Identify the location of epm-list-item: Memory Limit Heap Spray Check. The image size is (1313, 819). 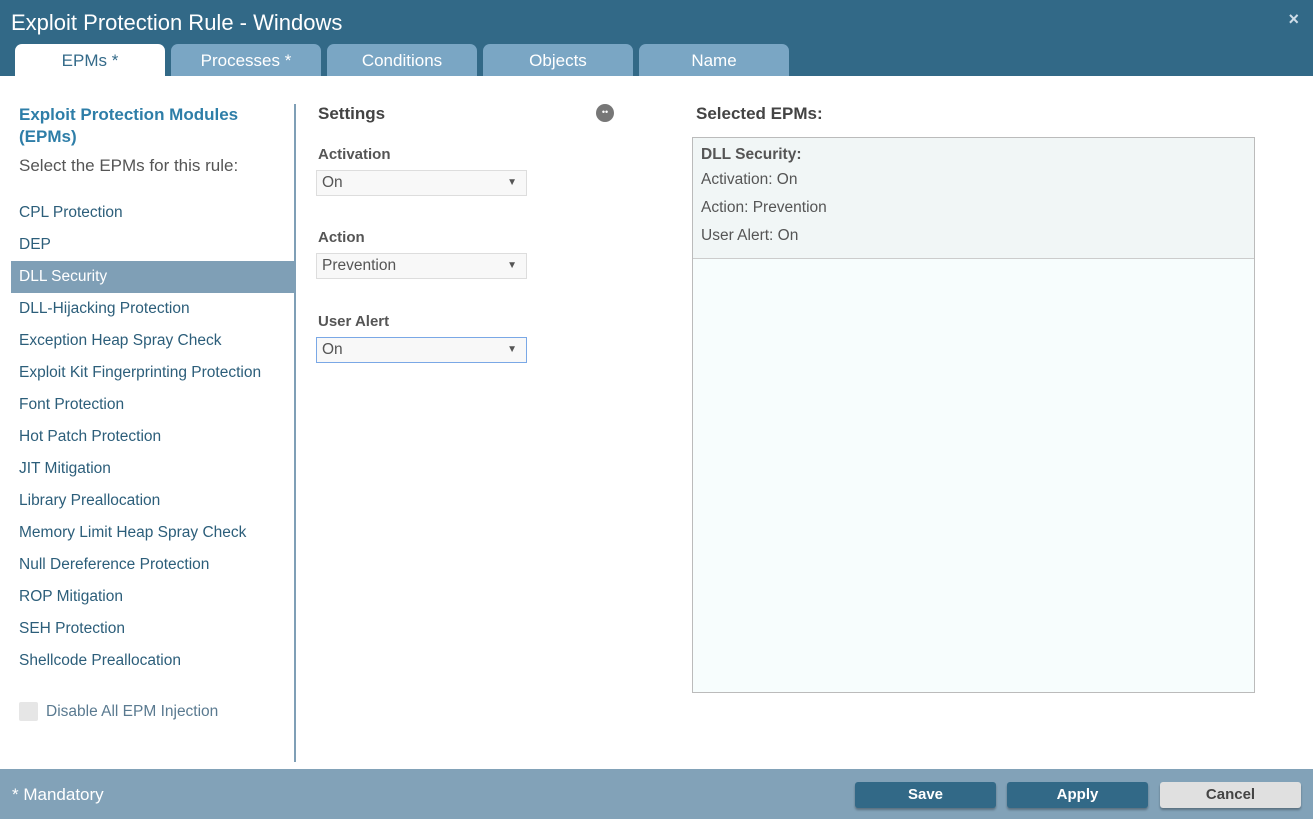
(152, 533).